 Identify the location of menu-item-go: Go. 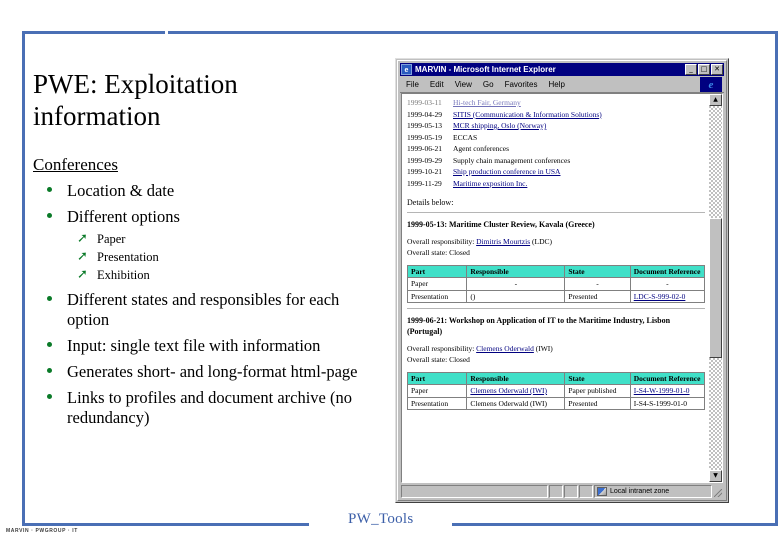
(488, 84).